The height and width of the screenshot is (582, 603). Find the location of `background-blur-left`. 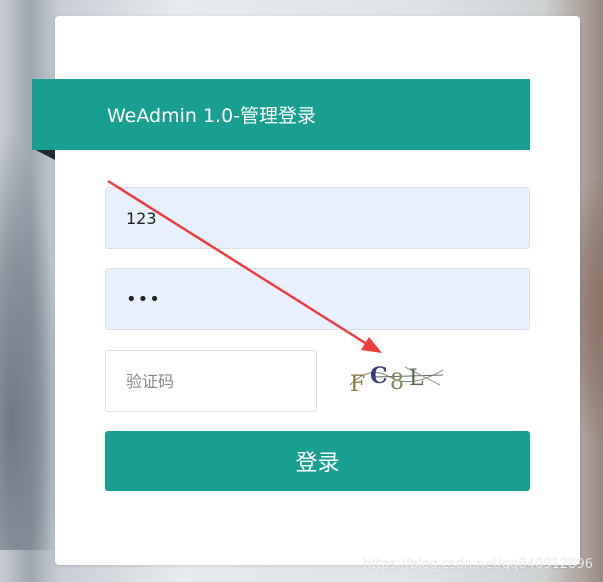

background-blur-left is located at coordinates (30, 340).